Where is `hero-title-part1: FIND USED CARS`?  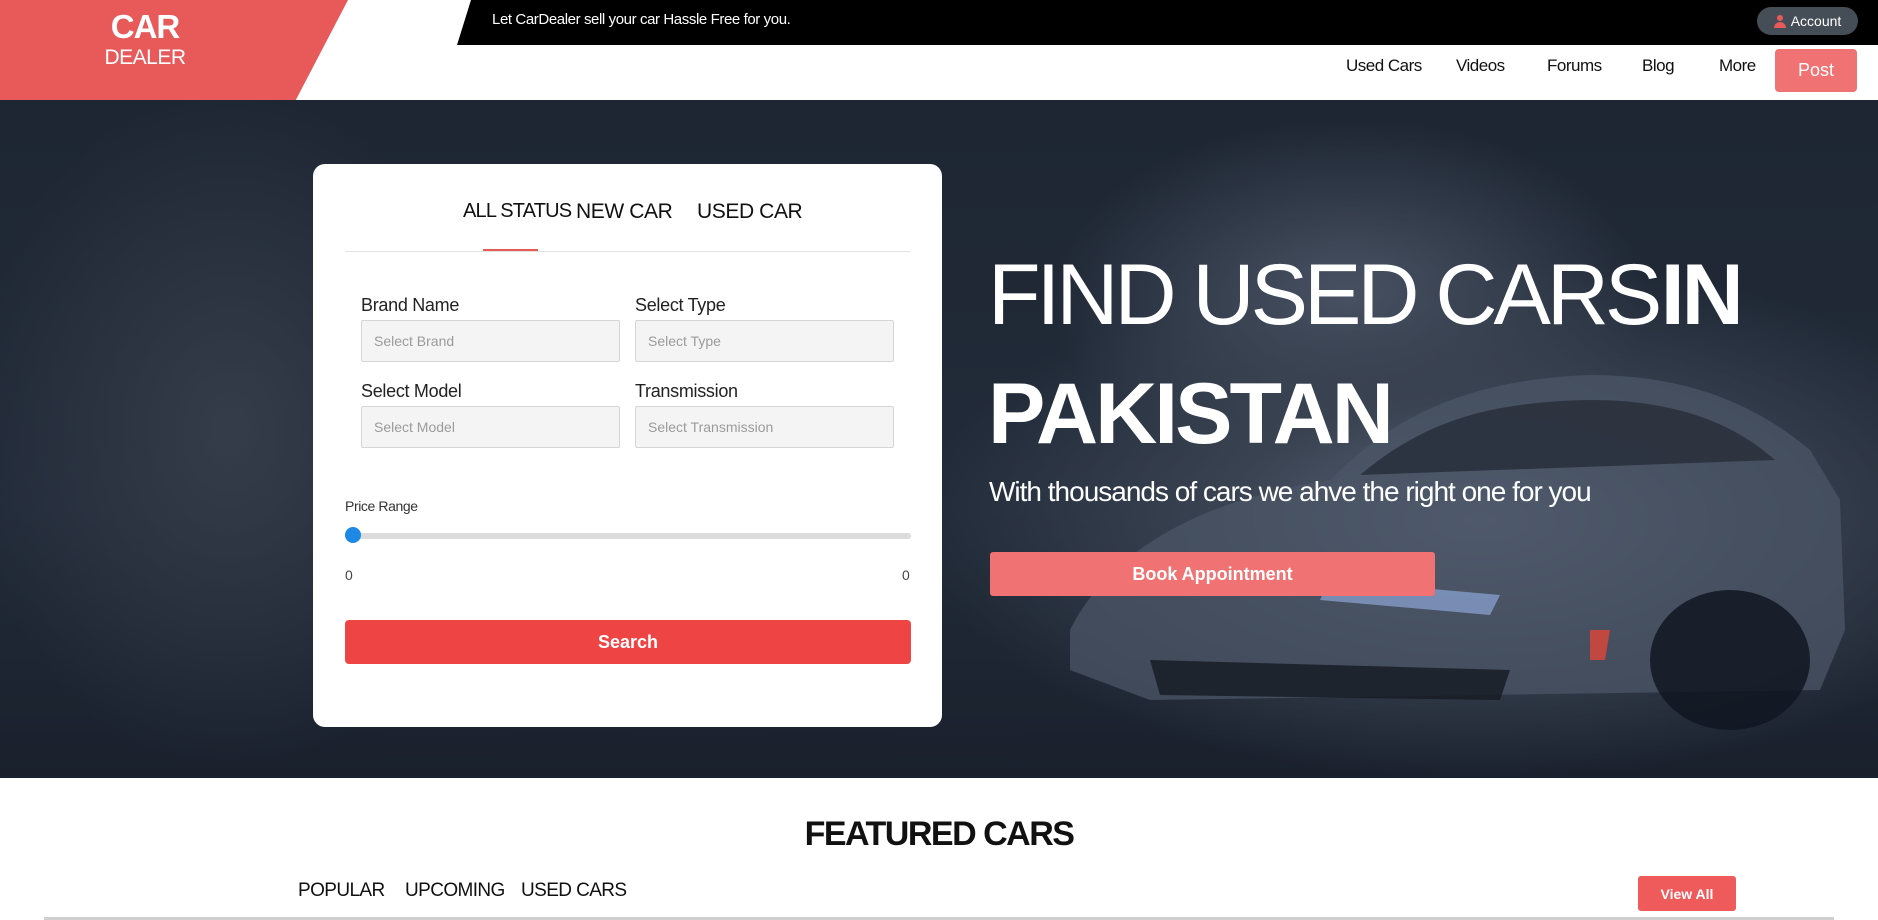 hero-title-part1: FIND USED CARS is located at coordinates (1325, 295).